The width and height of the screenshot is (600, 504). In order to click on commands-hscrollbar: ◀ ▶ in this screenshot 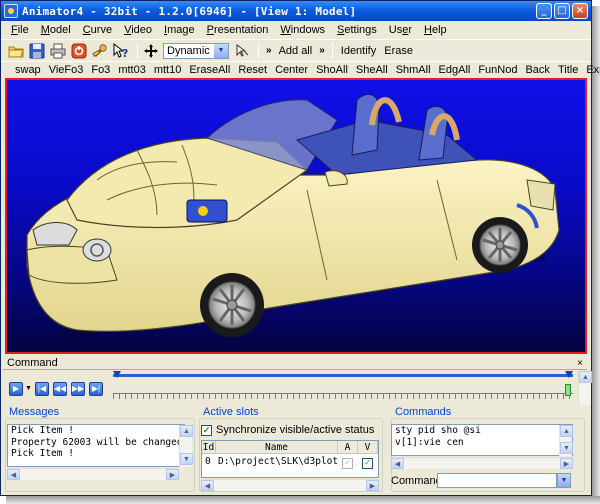, I will do `click(482, 463)`.